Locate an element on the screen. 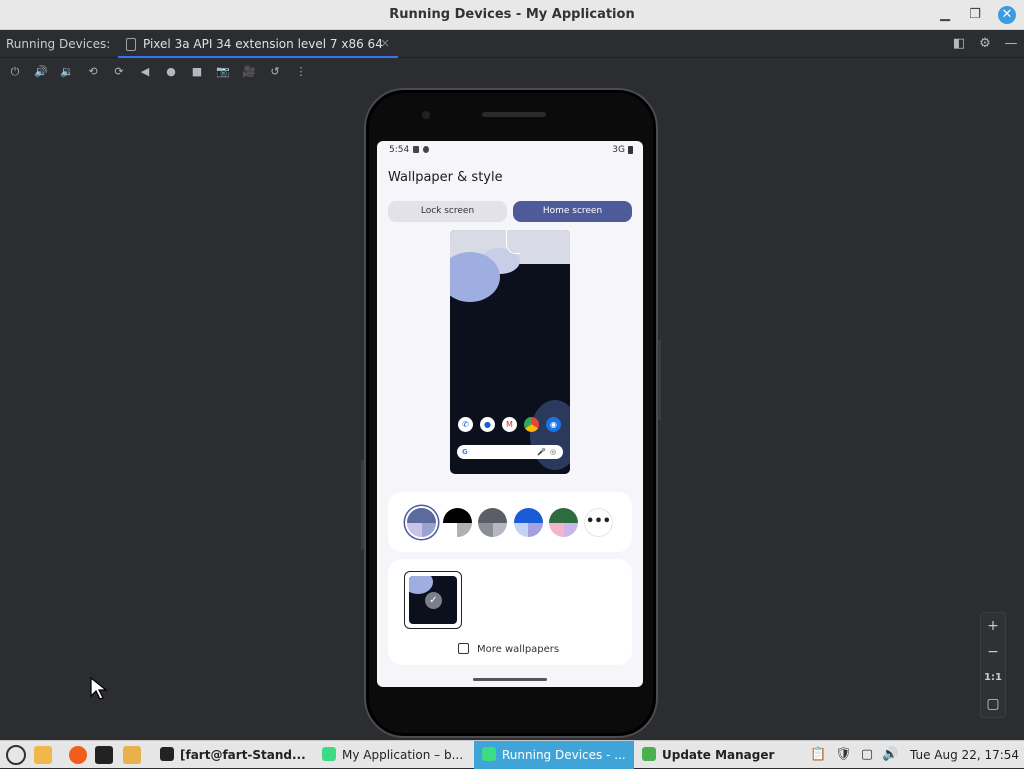 The image size is (1024, 769). check-icon: ✓ is located at coordinates (433, 600).